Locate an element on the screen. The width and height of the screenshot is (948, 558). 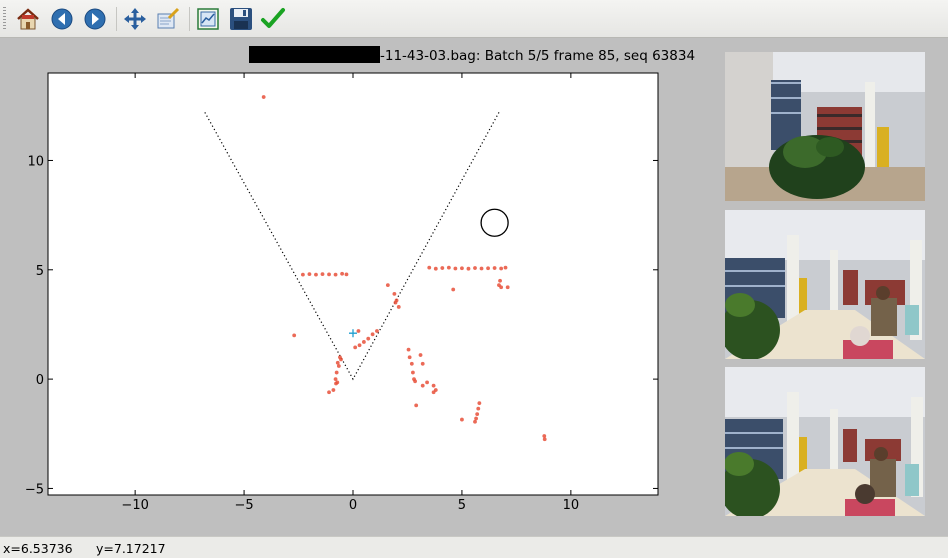
x-tick-label: 0 is located at coordinates (353, 505).